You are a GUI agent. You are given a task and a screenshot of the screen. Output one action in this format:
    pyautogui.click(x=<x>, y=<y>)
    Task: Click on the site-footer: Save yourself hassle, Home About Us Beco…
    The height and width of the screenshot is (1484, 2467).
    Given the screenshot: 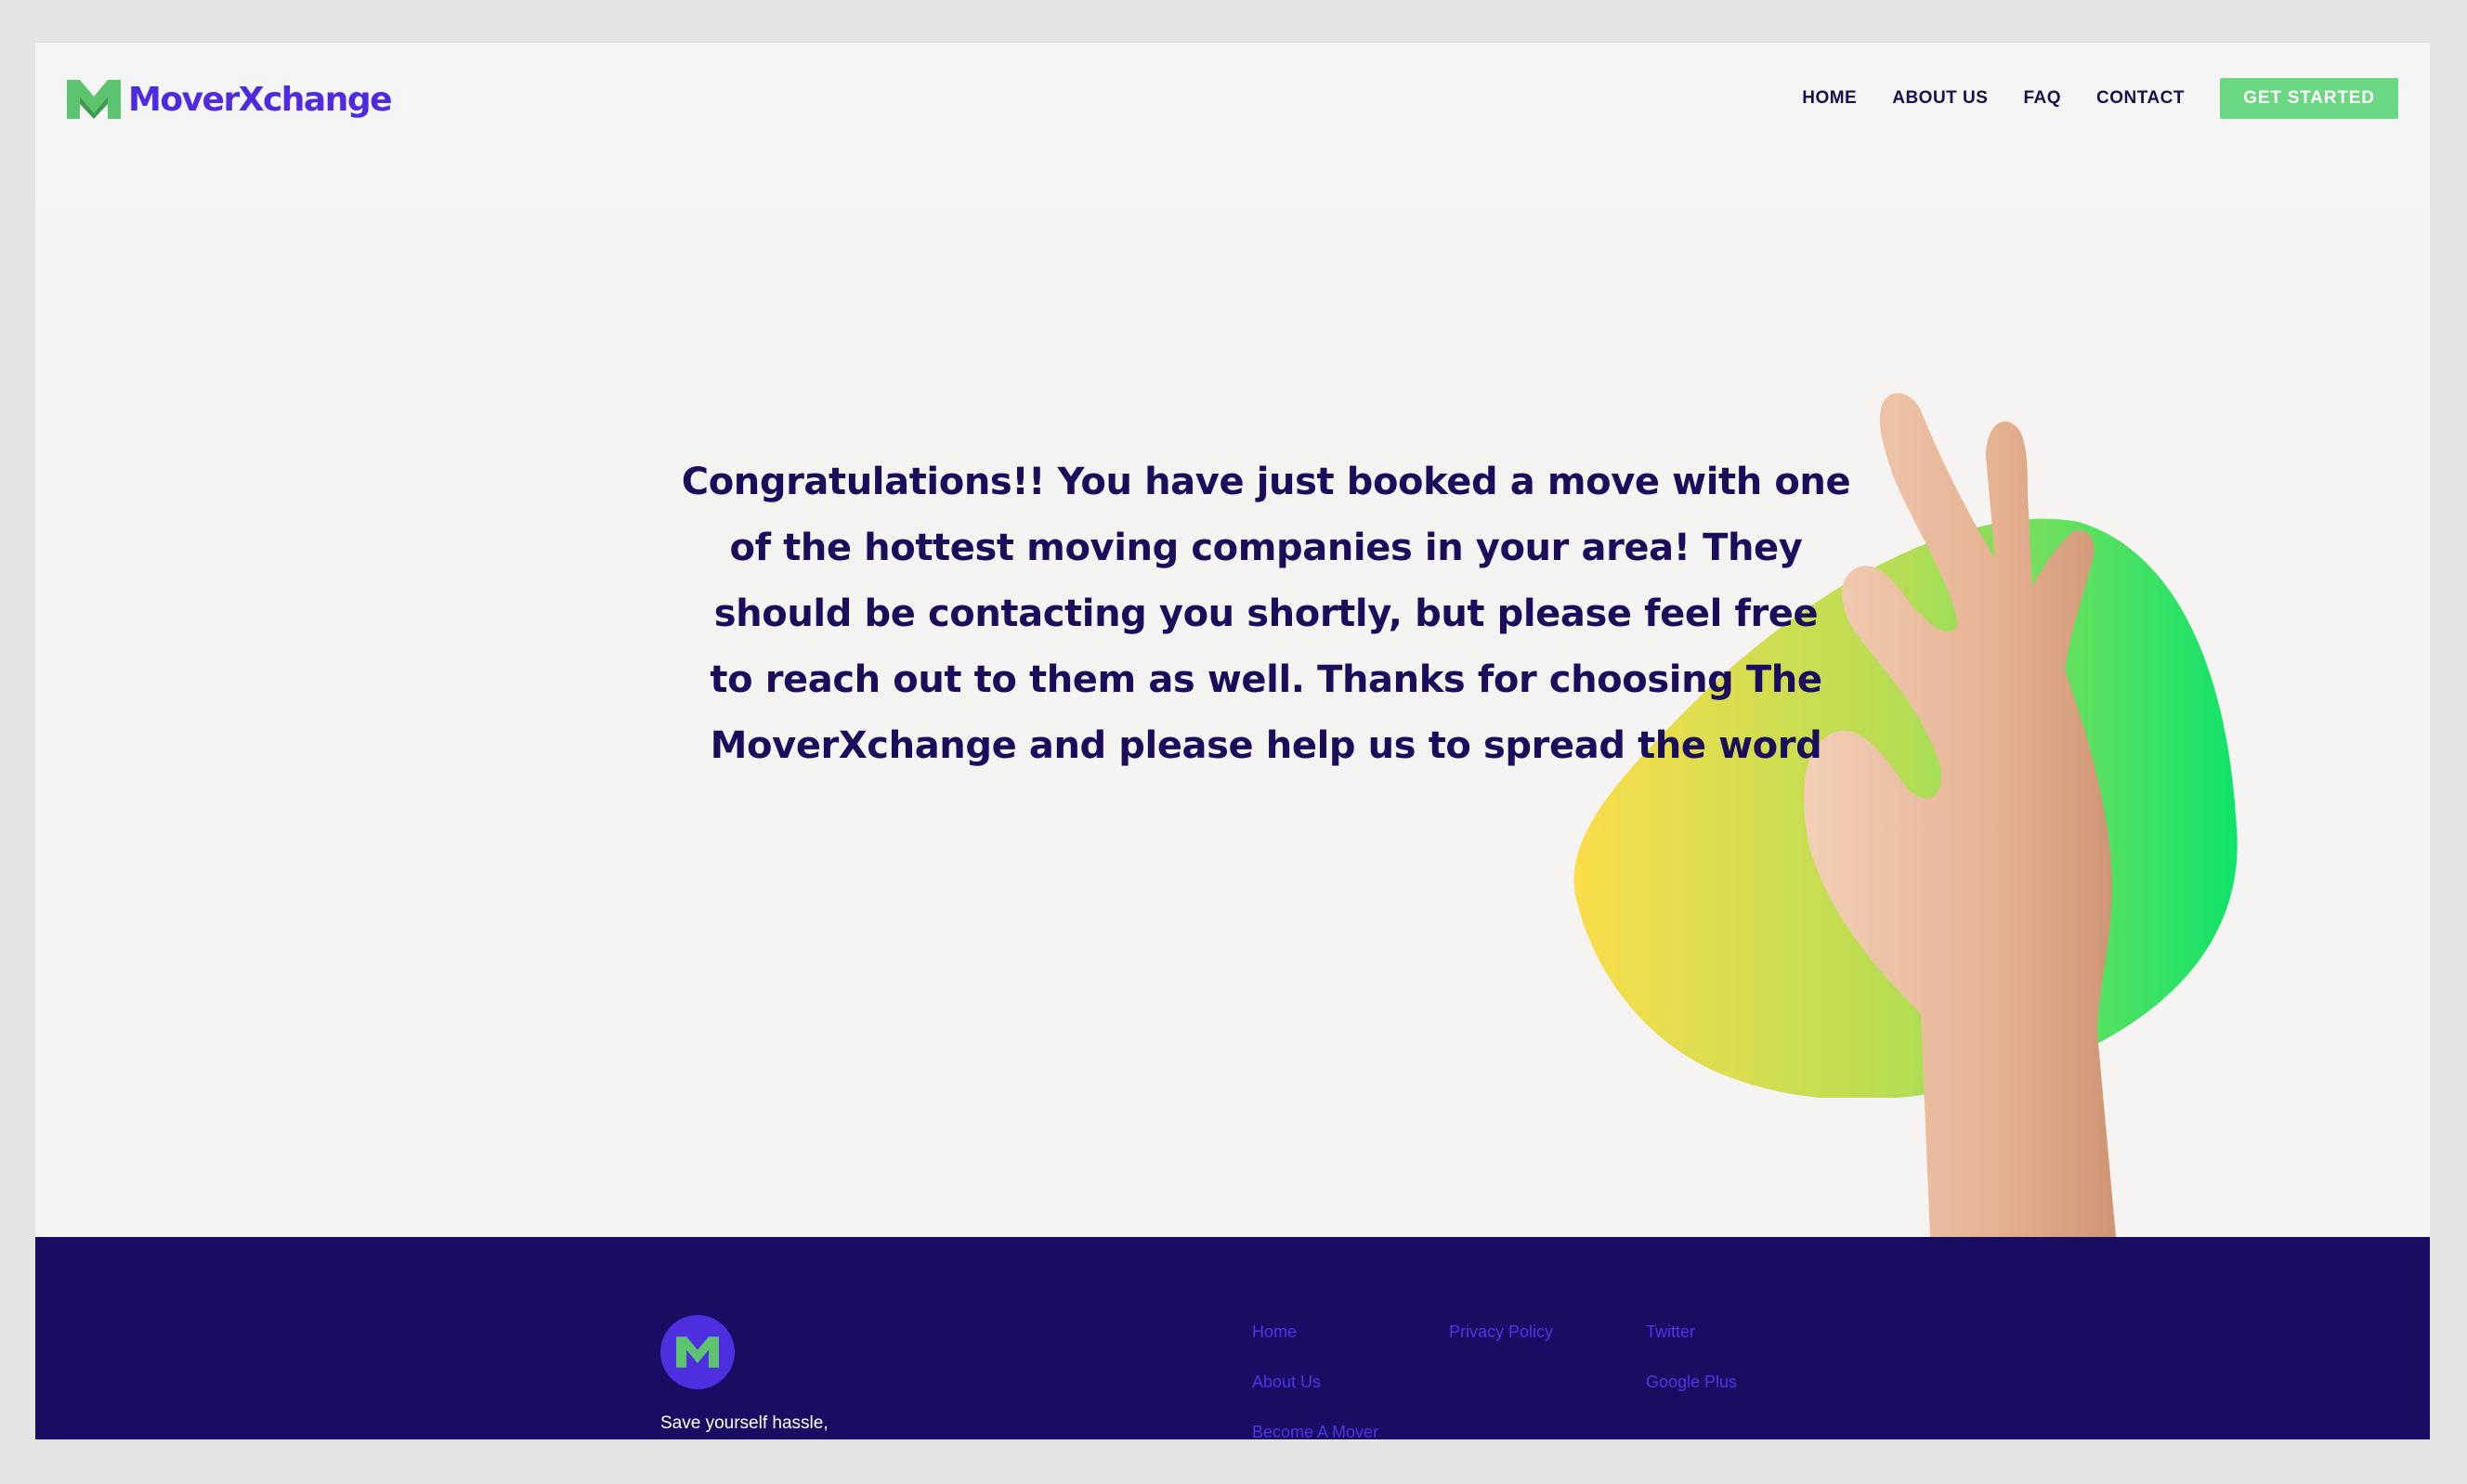 What is the action you would take?
    pyautogui.click(x=1232, y=1338)
    